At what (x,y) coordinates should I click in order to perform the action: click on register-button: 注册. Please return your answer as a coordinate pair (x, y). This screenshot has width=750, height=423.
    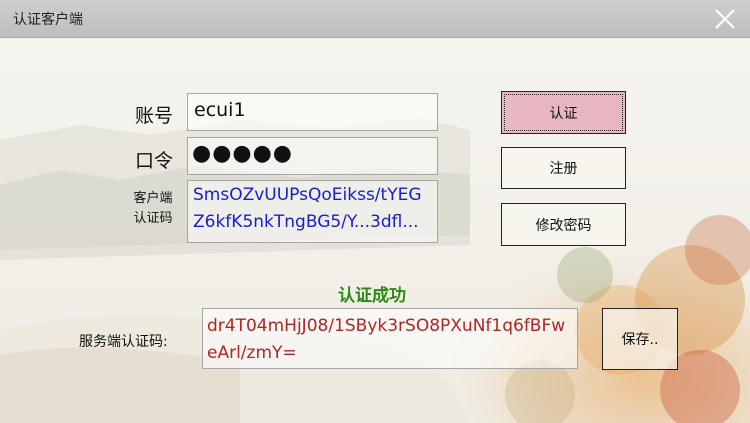
    Looking at the image, I should click on (563, 168).